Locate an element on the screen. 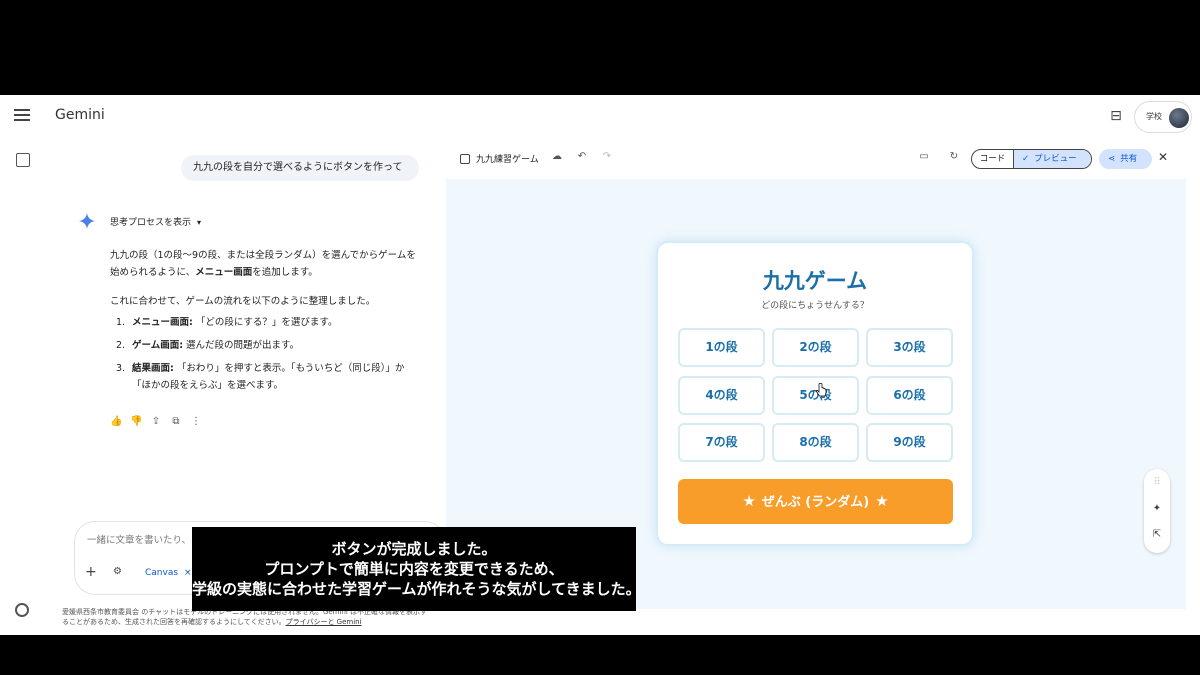 This screenshot has width=1200, height=675. gemini-spark-icon is located at coordinates (87, 221).